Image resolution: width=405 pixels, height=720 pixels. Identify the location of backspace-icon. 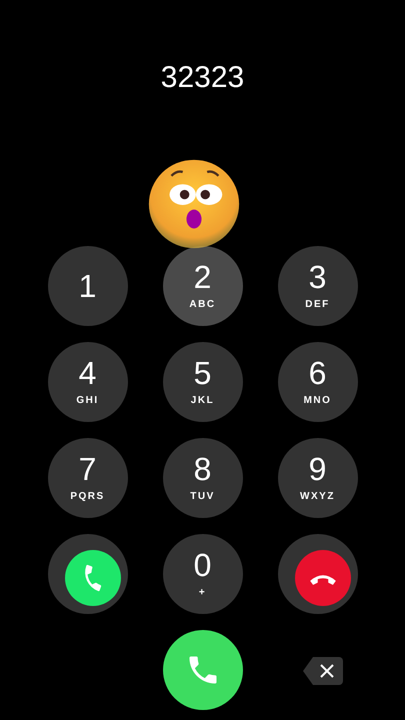
(322, 671).